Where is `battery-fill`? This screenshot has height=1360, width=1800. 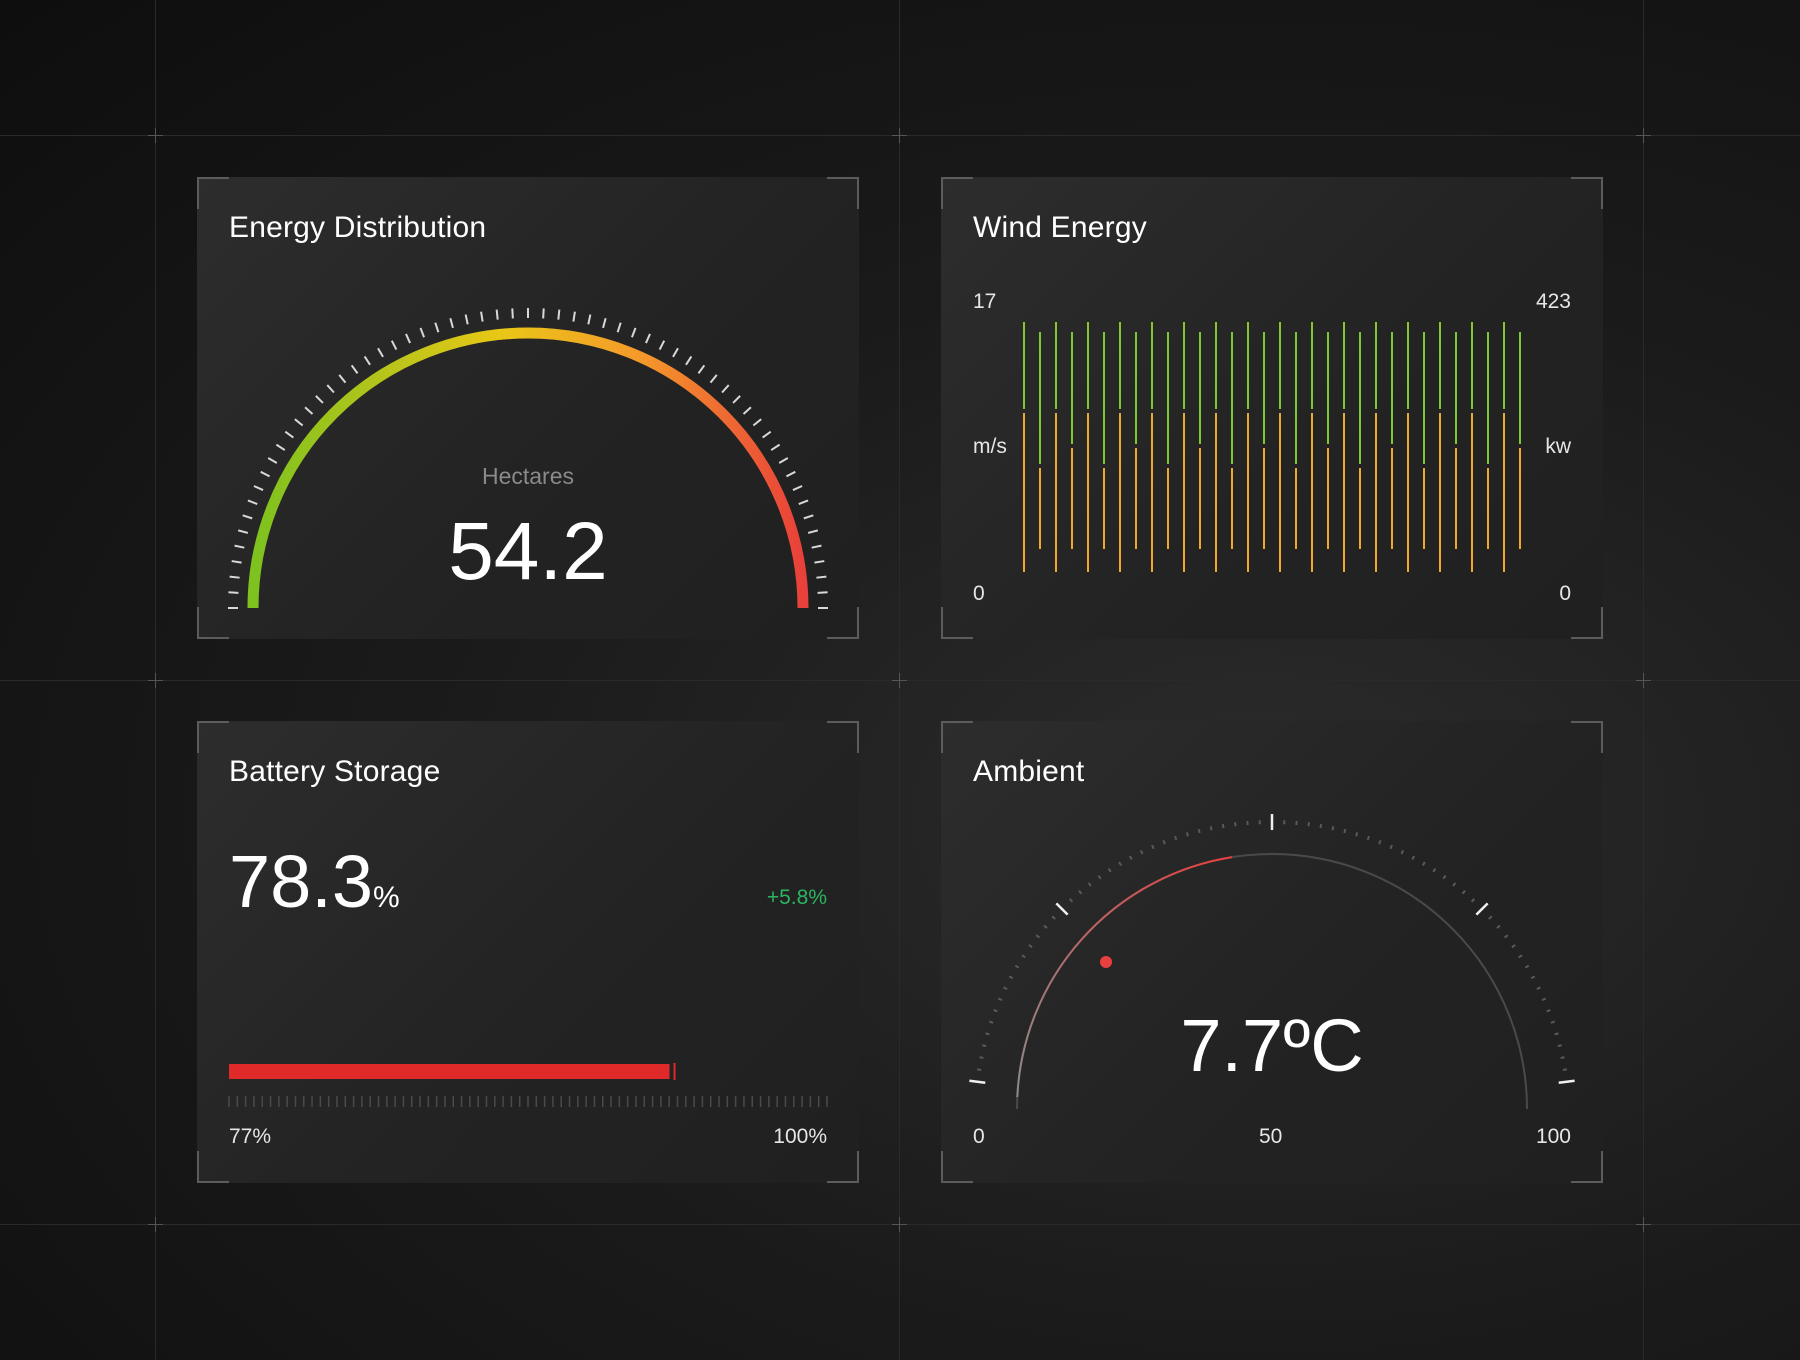 battery-fill is located at coordinates (449, 1071).